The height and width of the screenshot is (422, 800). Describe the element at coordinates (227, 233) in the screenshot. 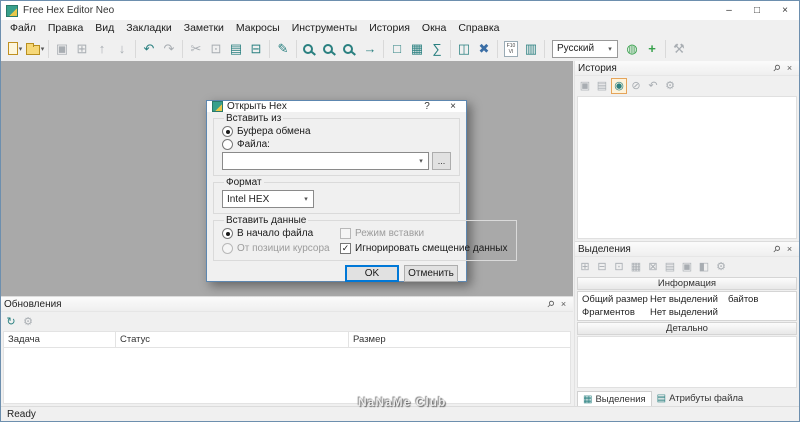

I see `radio-to-begin-control` at that location.